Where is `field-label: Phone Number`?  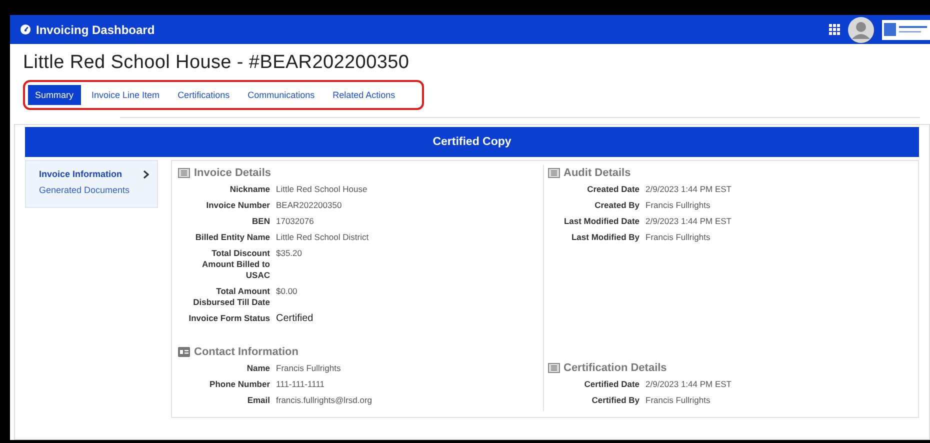
field-label: Phone Number is located at coordinates (239, 384).